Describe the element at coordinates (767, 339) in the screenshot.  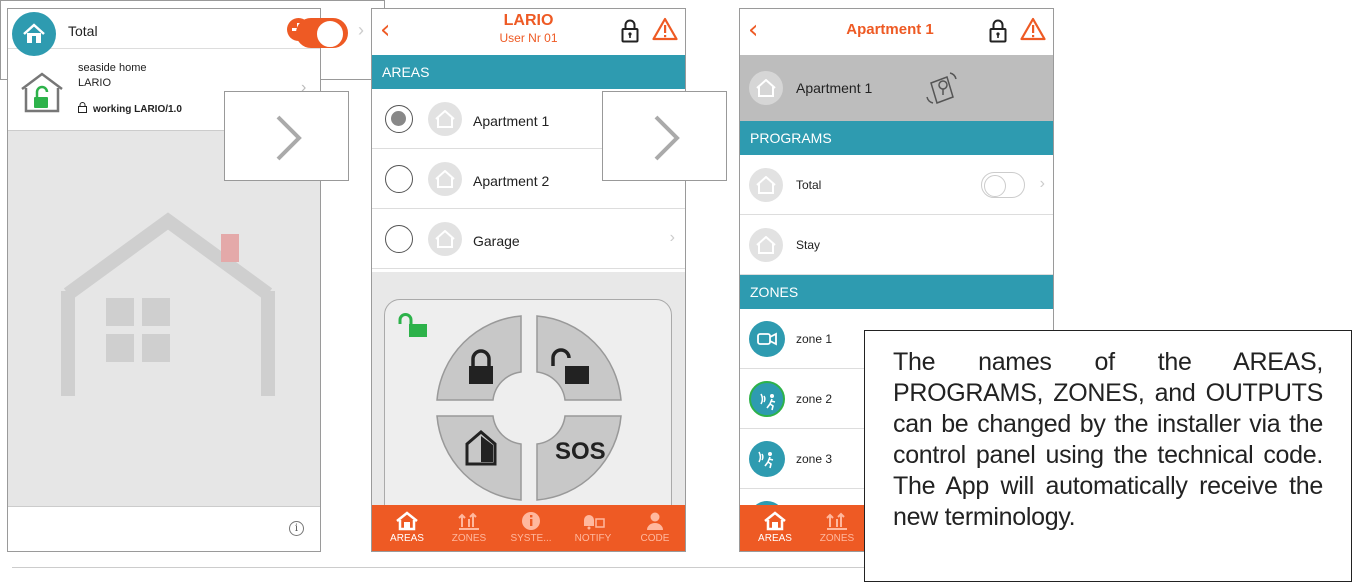
I see `camera-icon` at that location.